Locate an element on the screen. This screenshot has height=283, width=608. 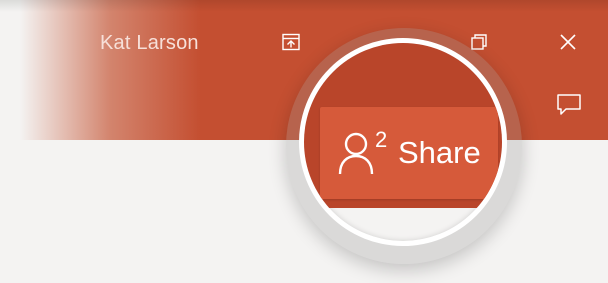
share-button: 2 Share is located at coordinates (409, 153).